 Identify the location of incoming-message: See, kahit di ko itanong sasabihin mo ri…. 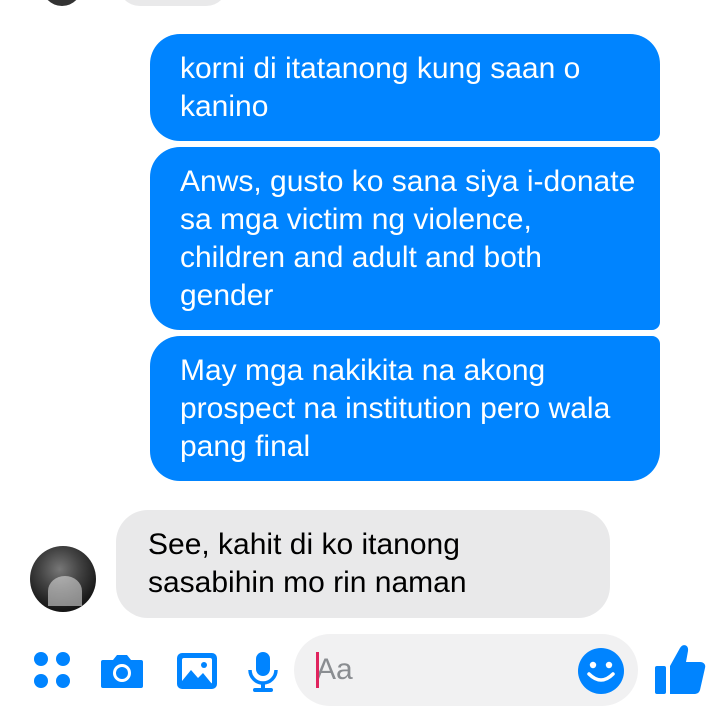
(363, 564).